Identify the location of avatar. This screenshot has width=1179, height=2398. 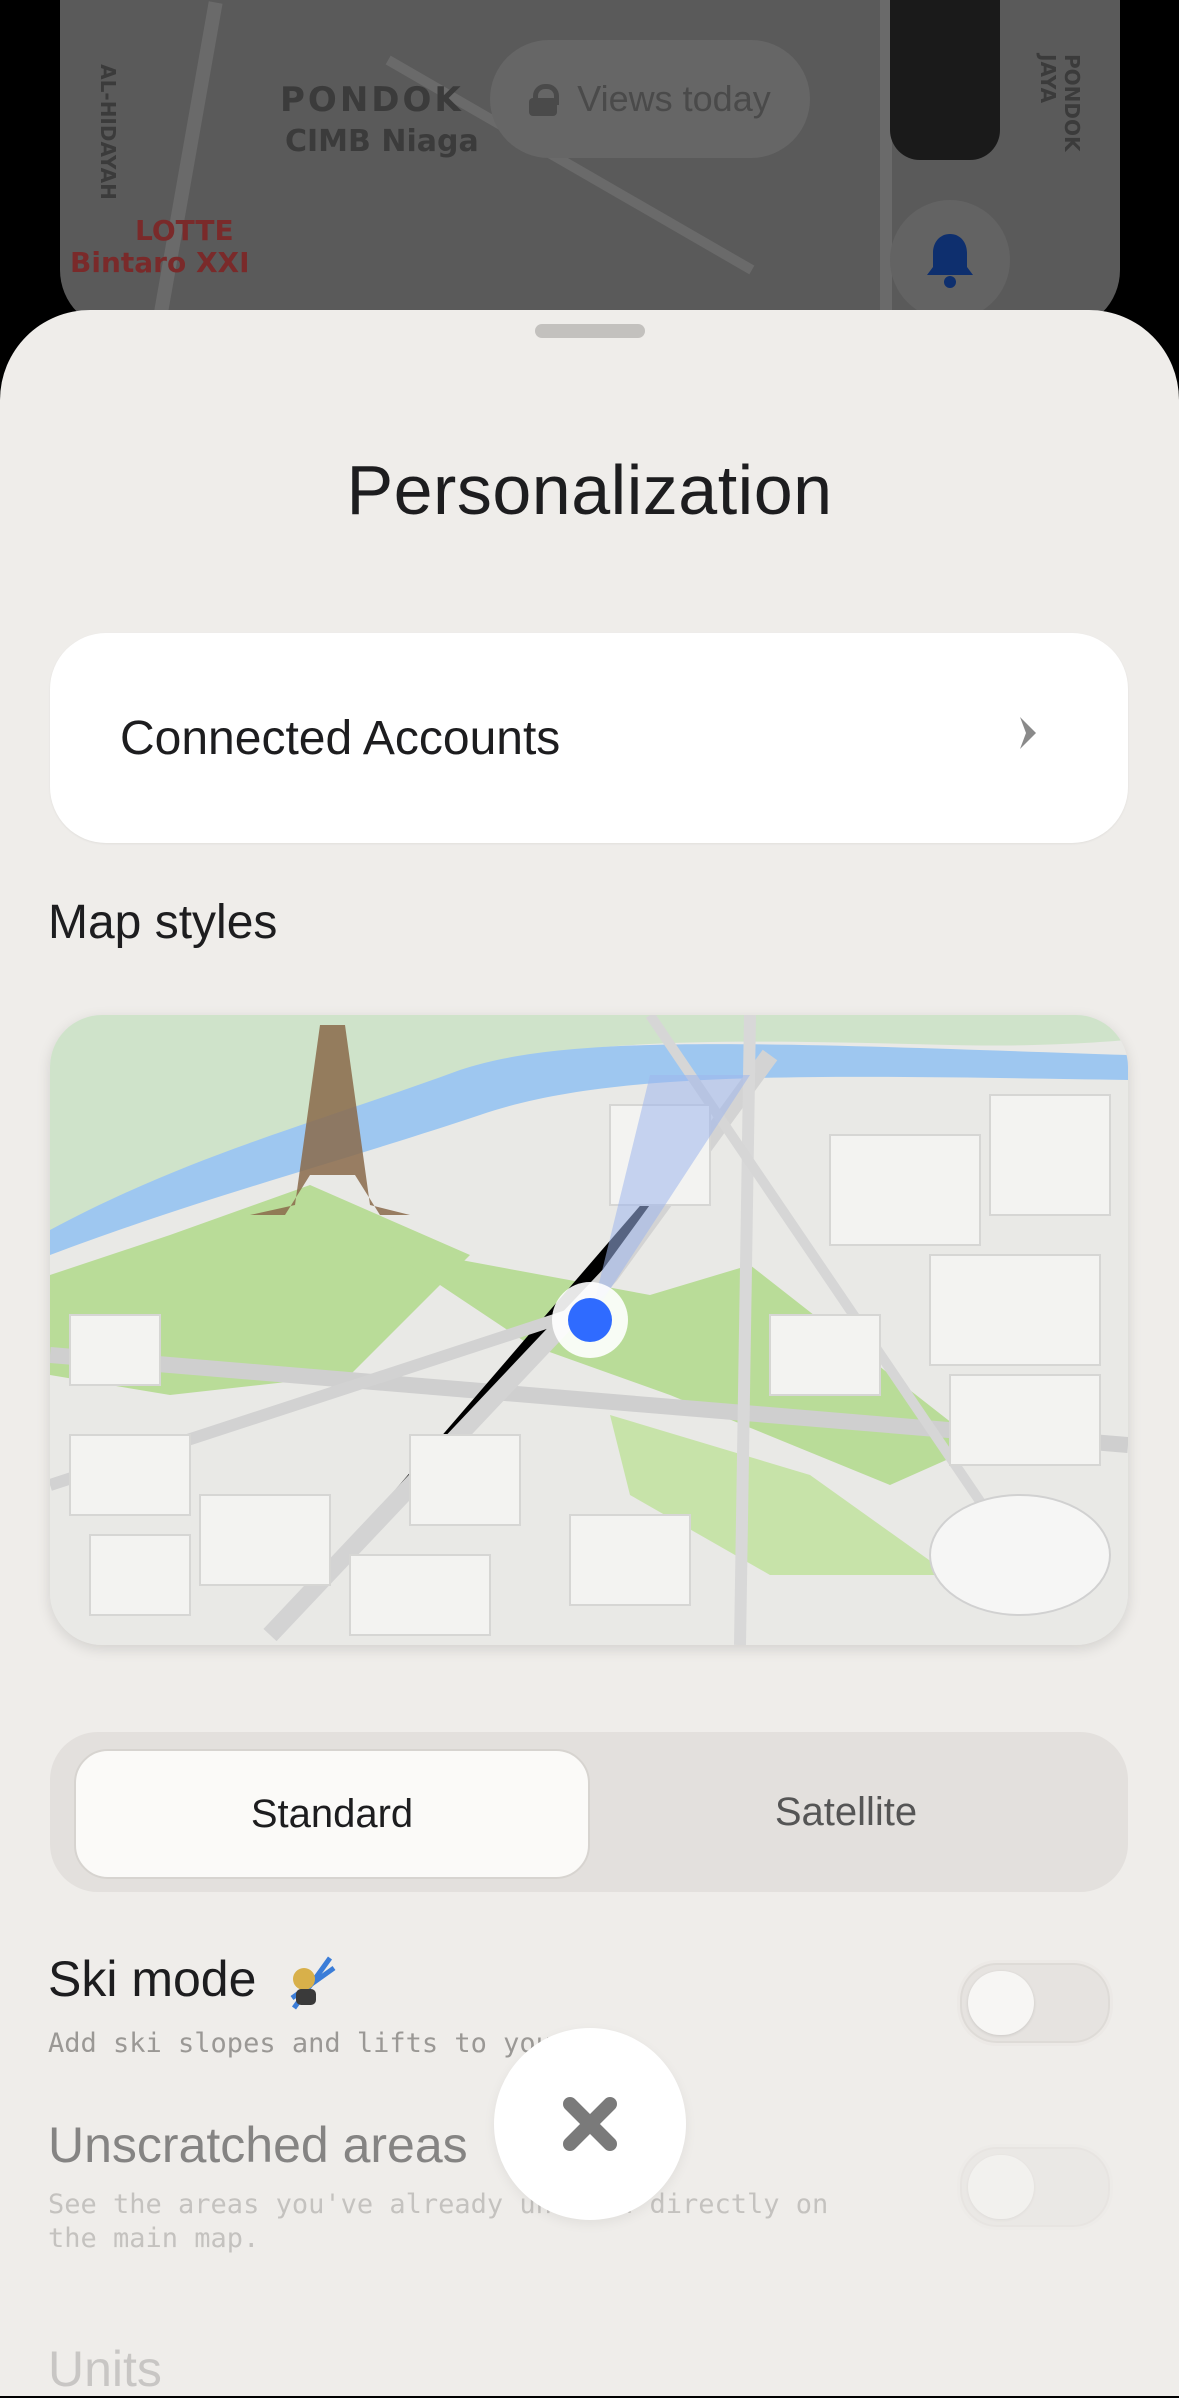
(945, 80).